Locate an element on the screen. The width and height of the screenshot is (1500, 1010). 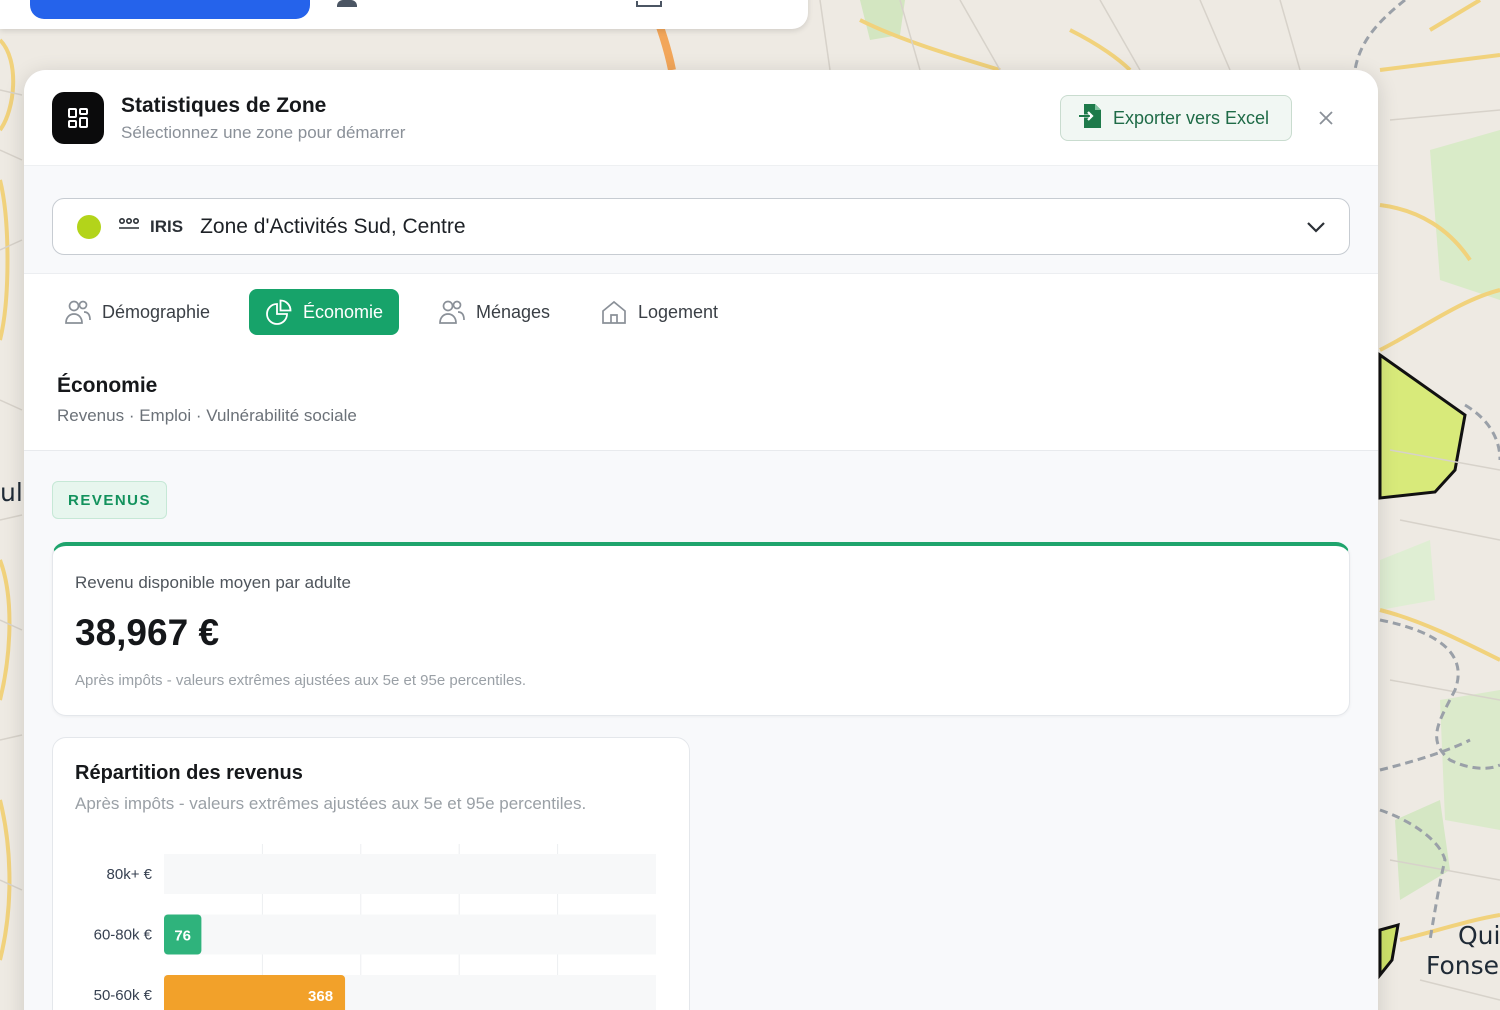
tab-label: Démographie is located at coordinates (156, 311).